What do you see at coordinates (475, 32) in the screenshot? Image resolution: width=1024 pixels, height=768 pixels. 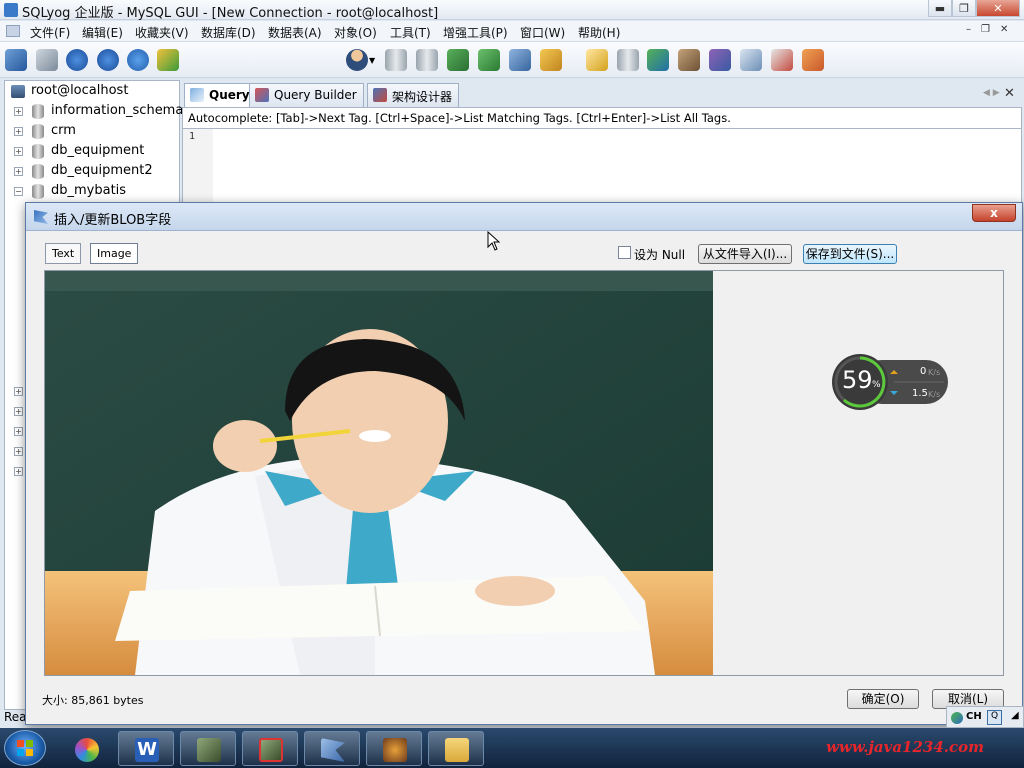 I see `menu-powertools: 增强工具(P)` at bounding box center [475, 32].